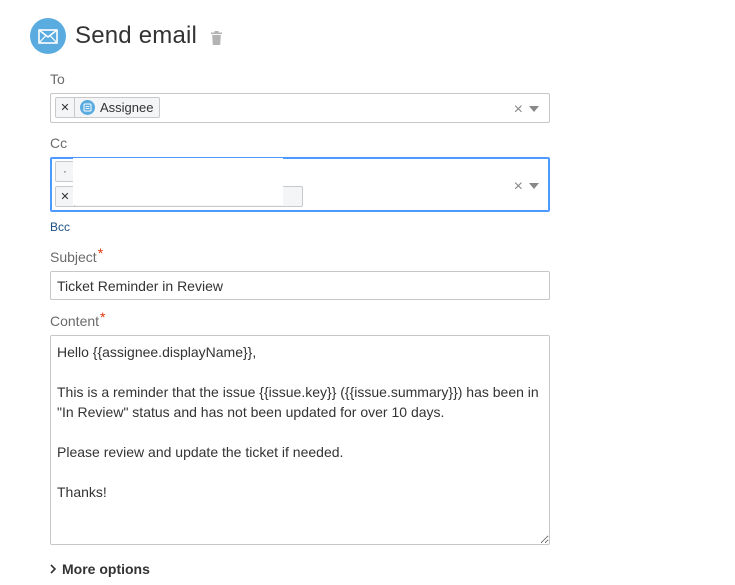 The image size is (735, 585). Describe the element at coordinates (534, 109) in the screenshot. I see `to-dropdown-icon` at that location.